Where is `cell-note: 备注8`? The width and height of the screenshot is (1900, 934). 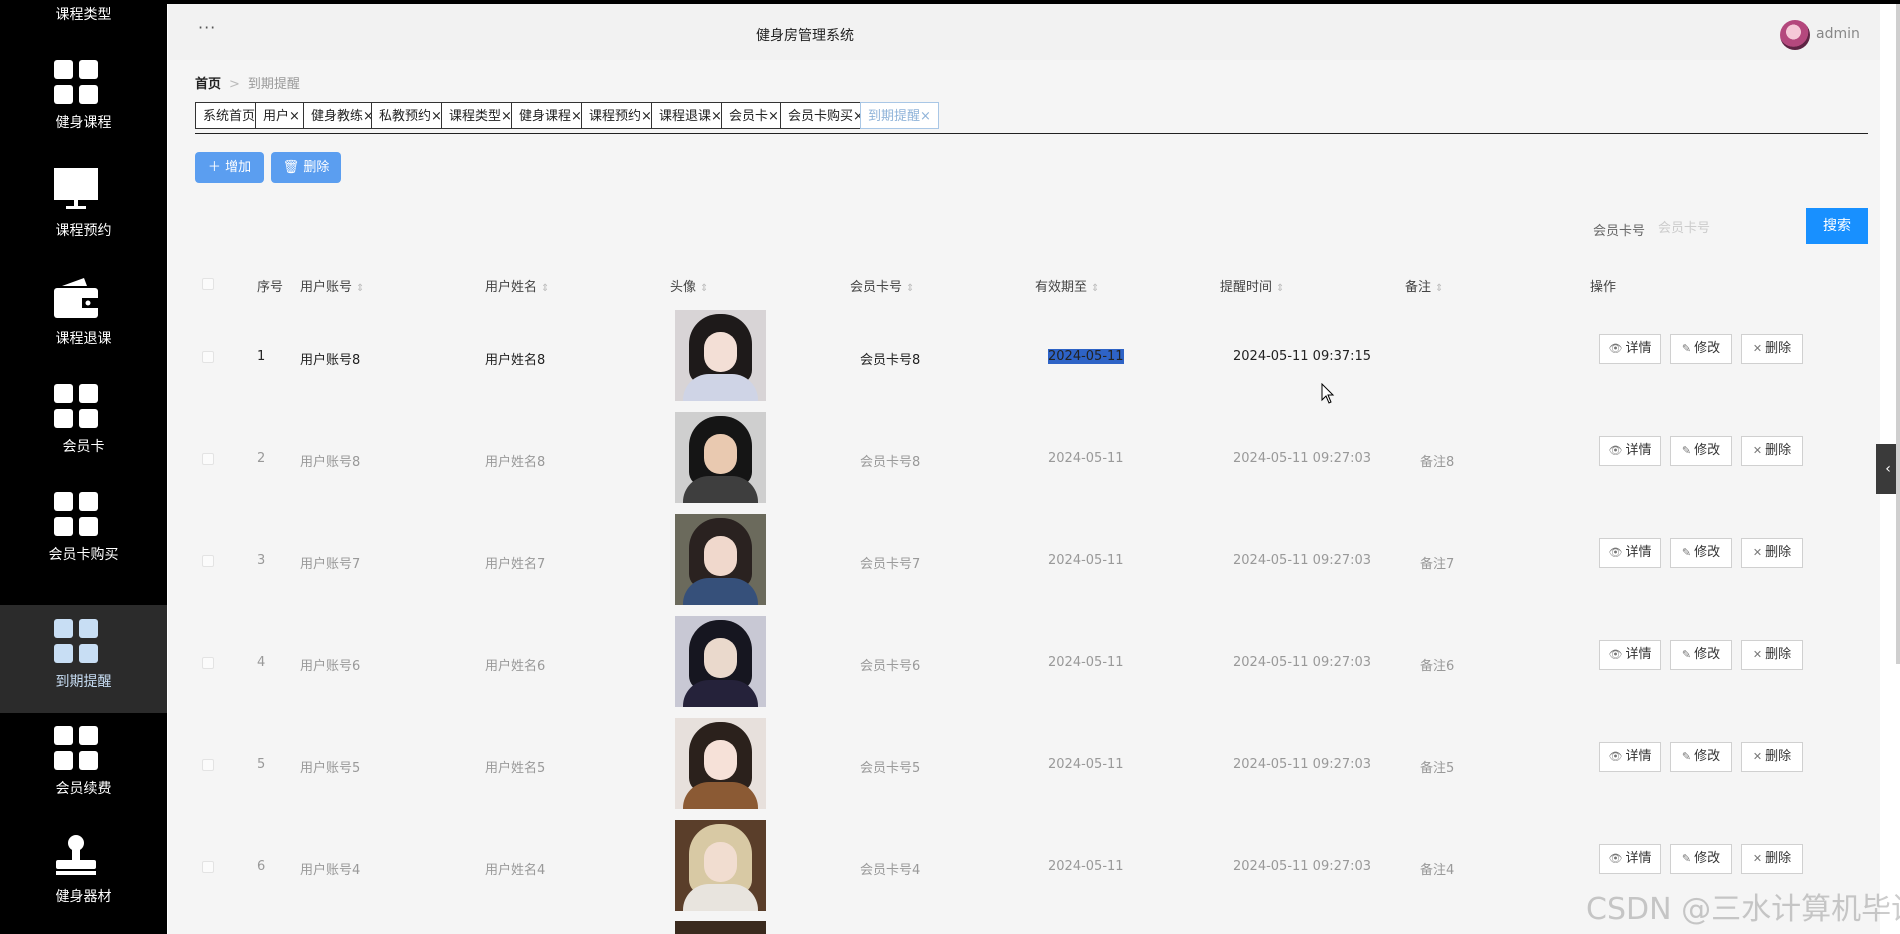
cell-note: 备注8 is located at coordinates (1437, 462).